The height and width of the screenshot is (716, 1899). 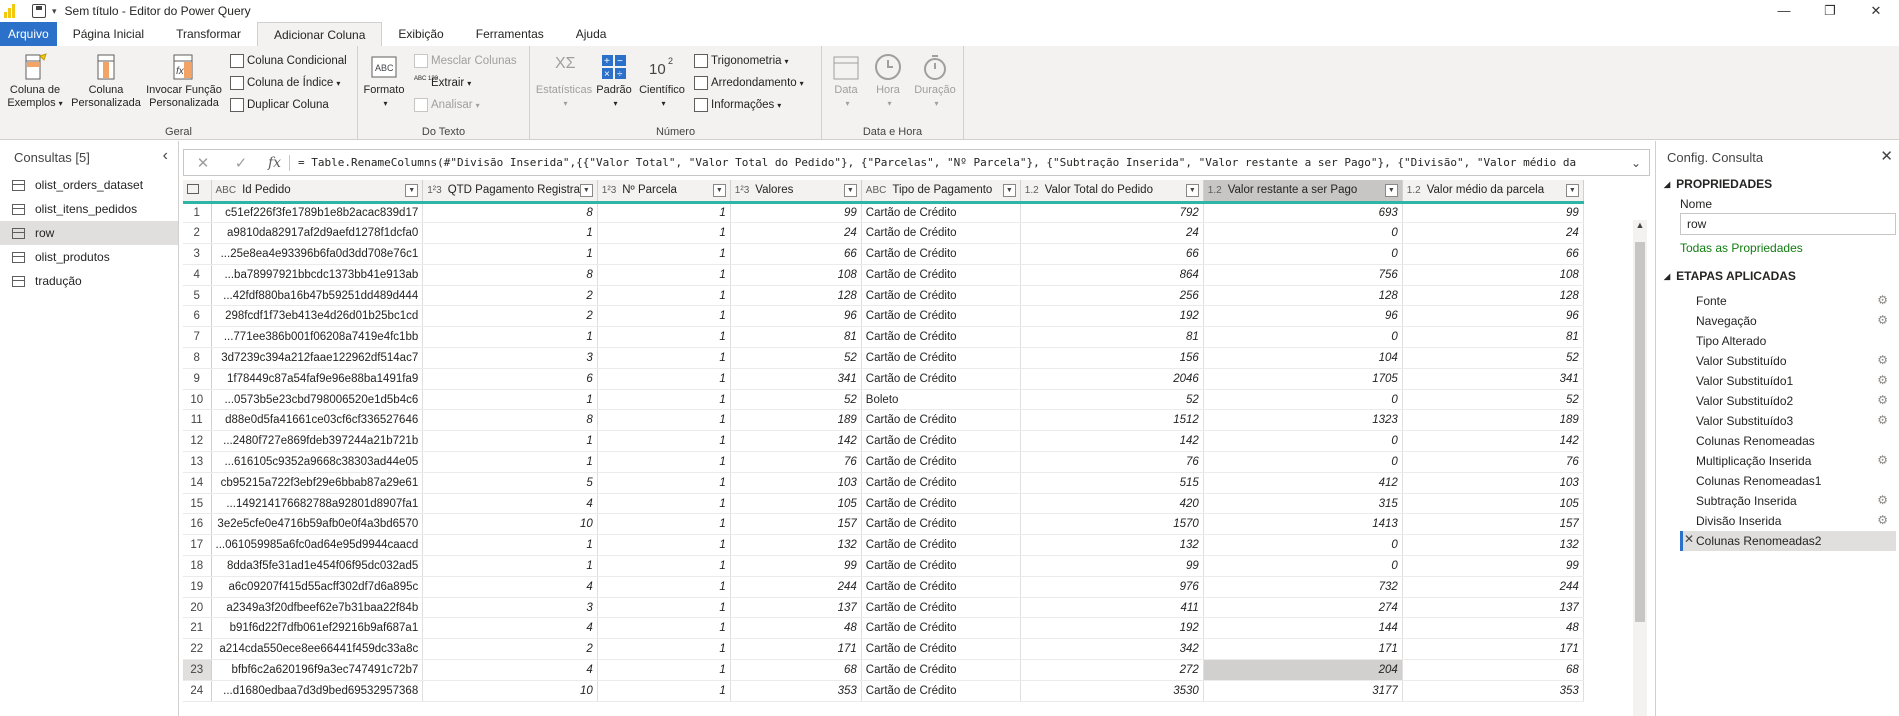 What do you see at coordinates (510, 275) in the screenshot?
I see `table-cell: 8` at bounding box center [510, 275].